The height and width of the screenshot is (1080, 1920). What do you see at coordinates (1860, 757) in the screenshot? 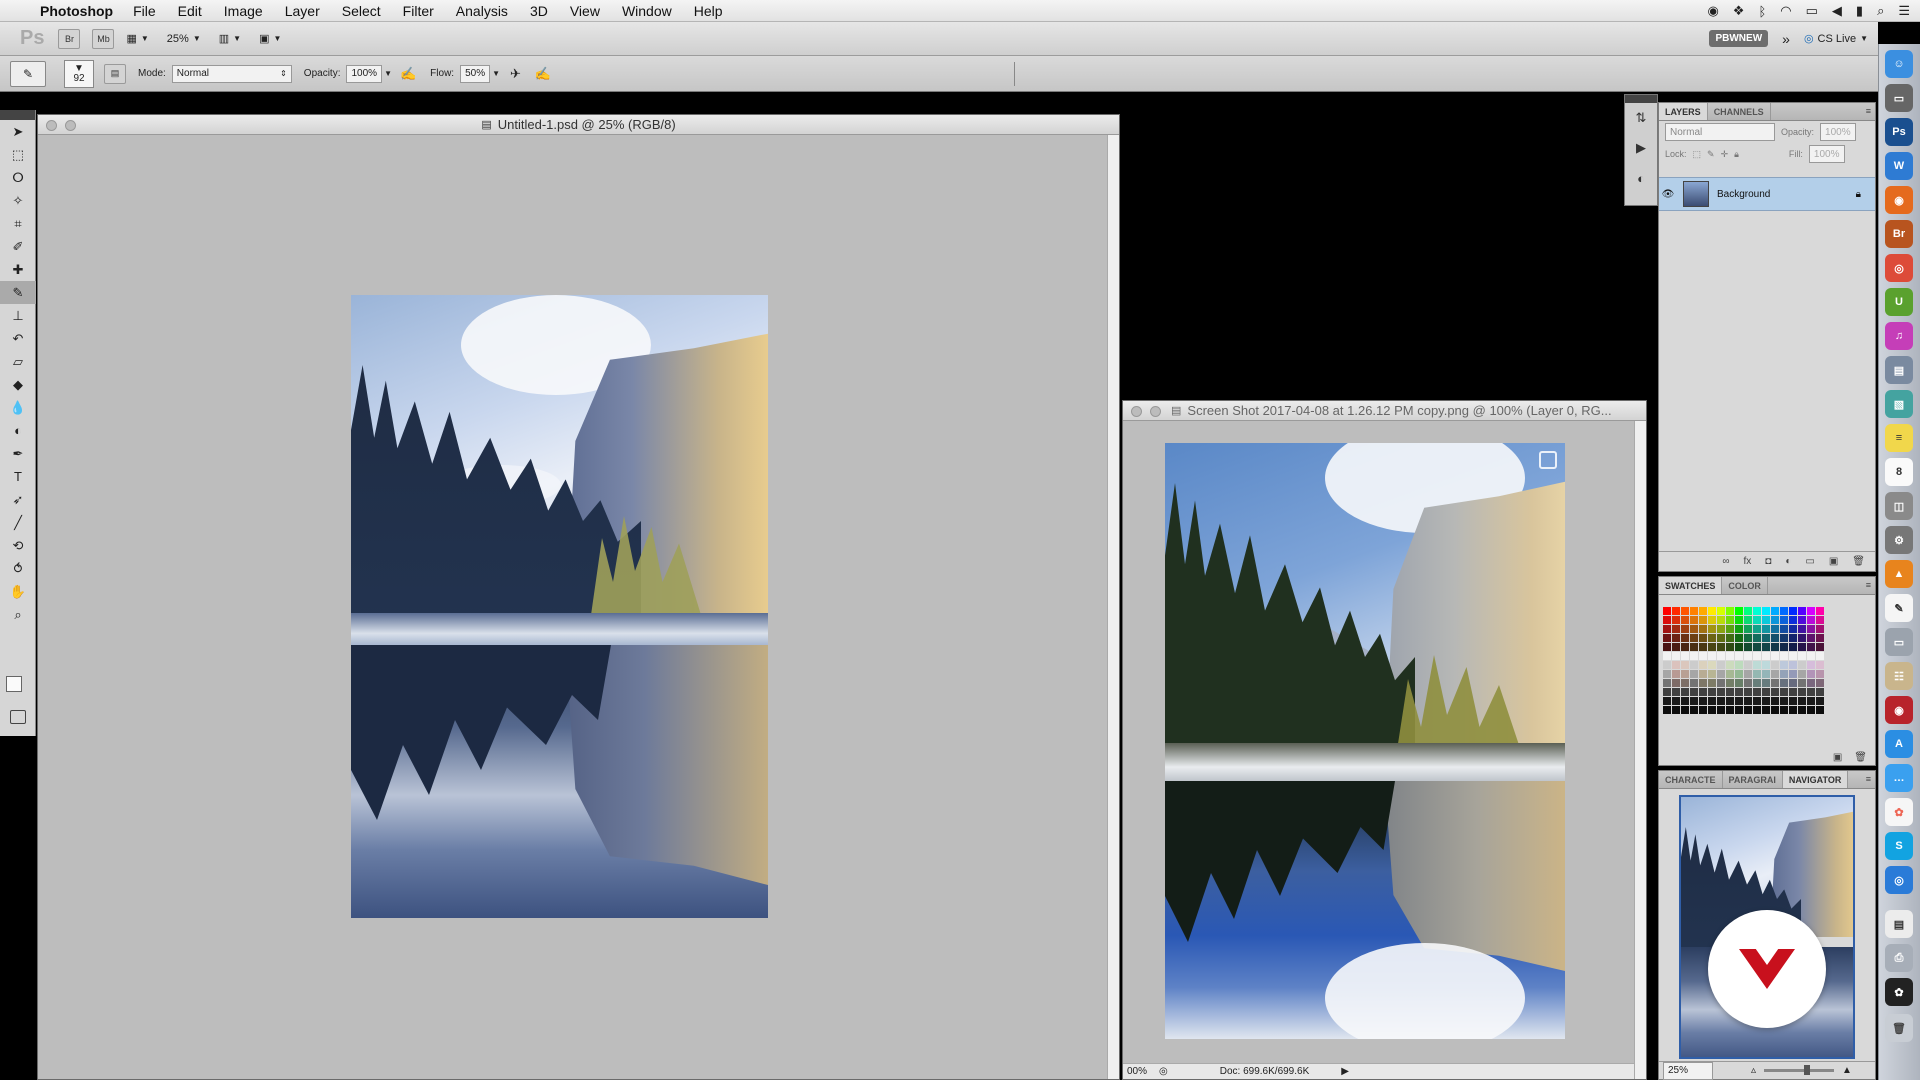
I see `delete-swatch-icon: 🗑︎` at bounding box center [1860, 757].